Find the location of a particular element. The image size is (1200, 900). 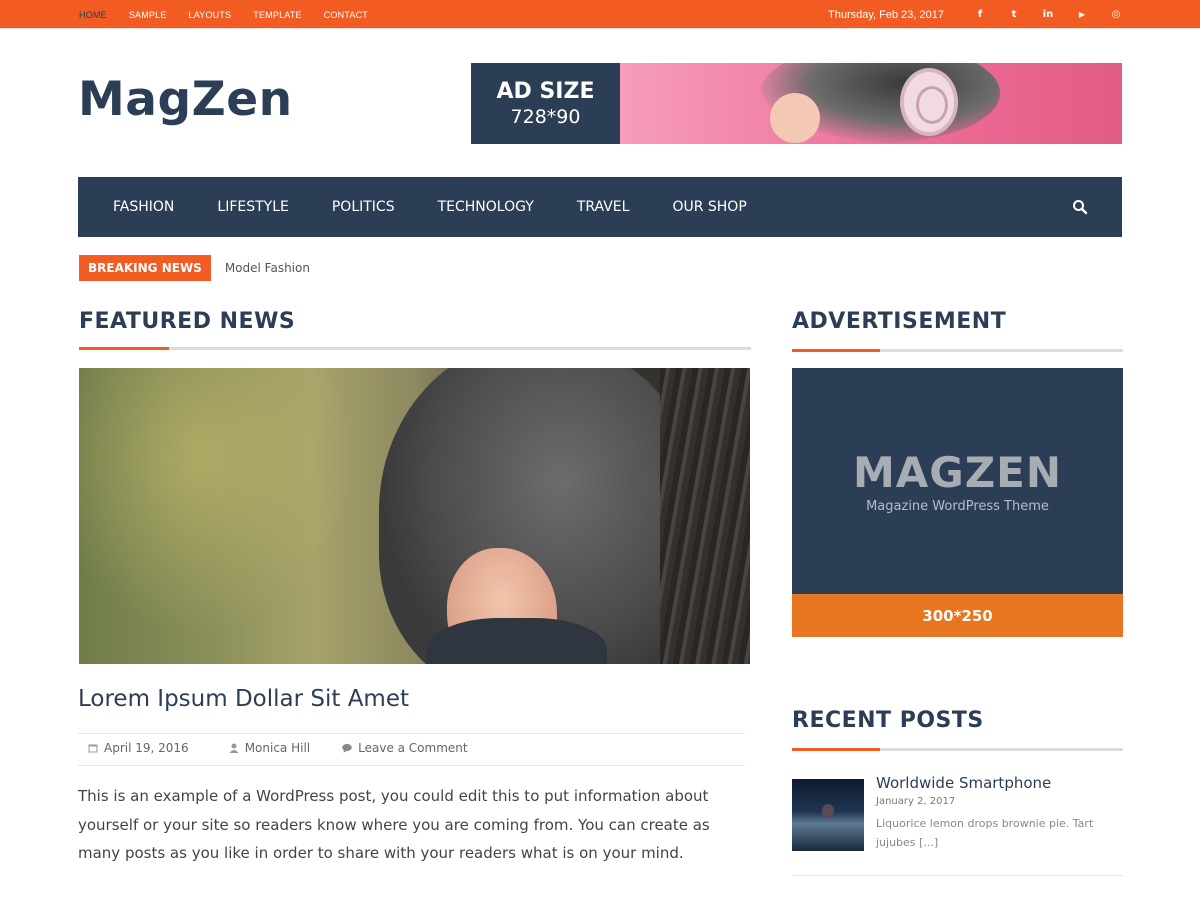

site-logo: MagZen is located at coordinates (185, 99).